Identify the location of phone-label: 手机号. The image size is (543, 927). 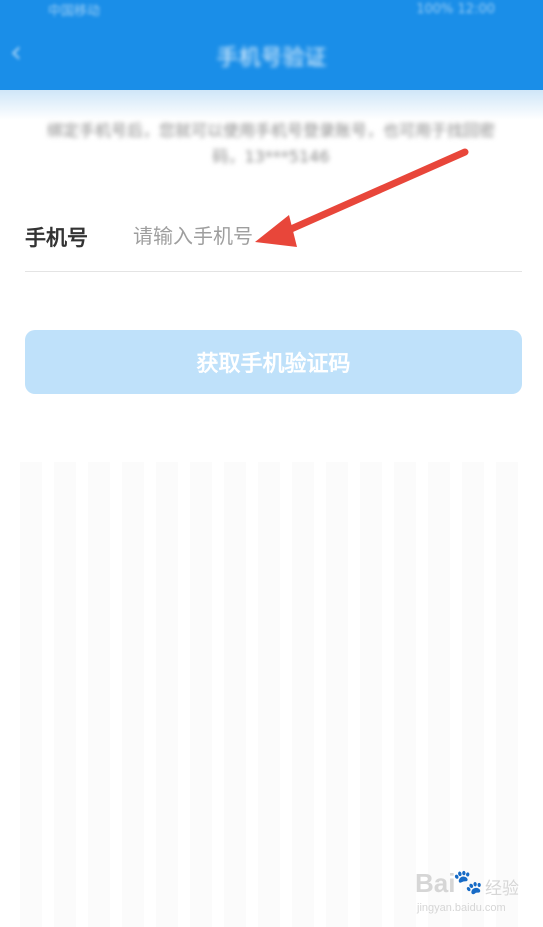
(56, 238).